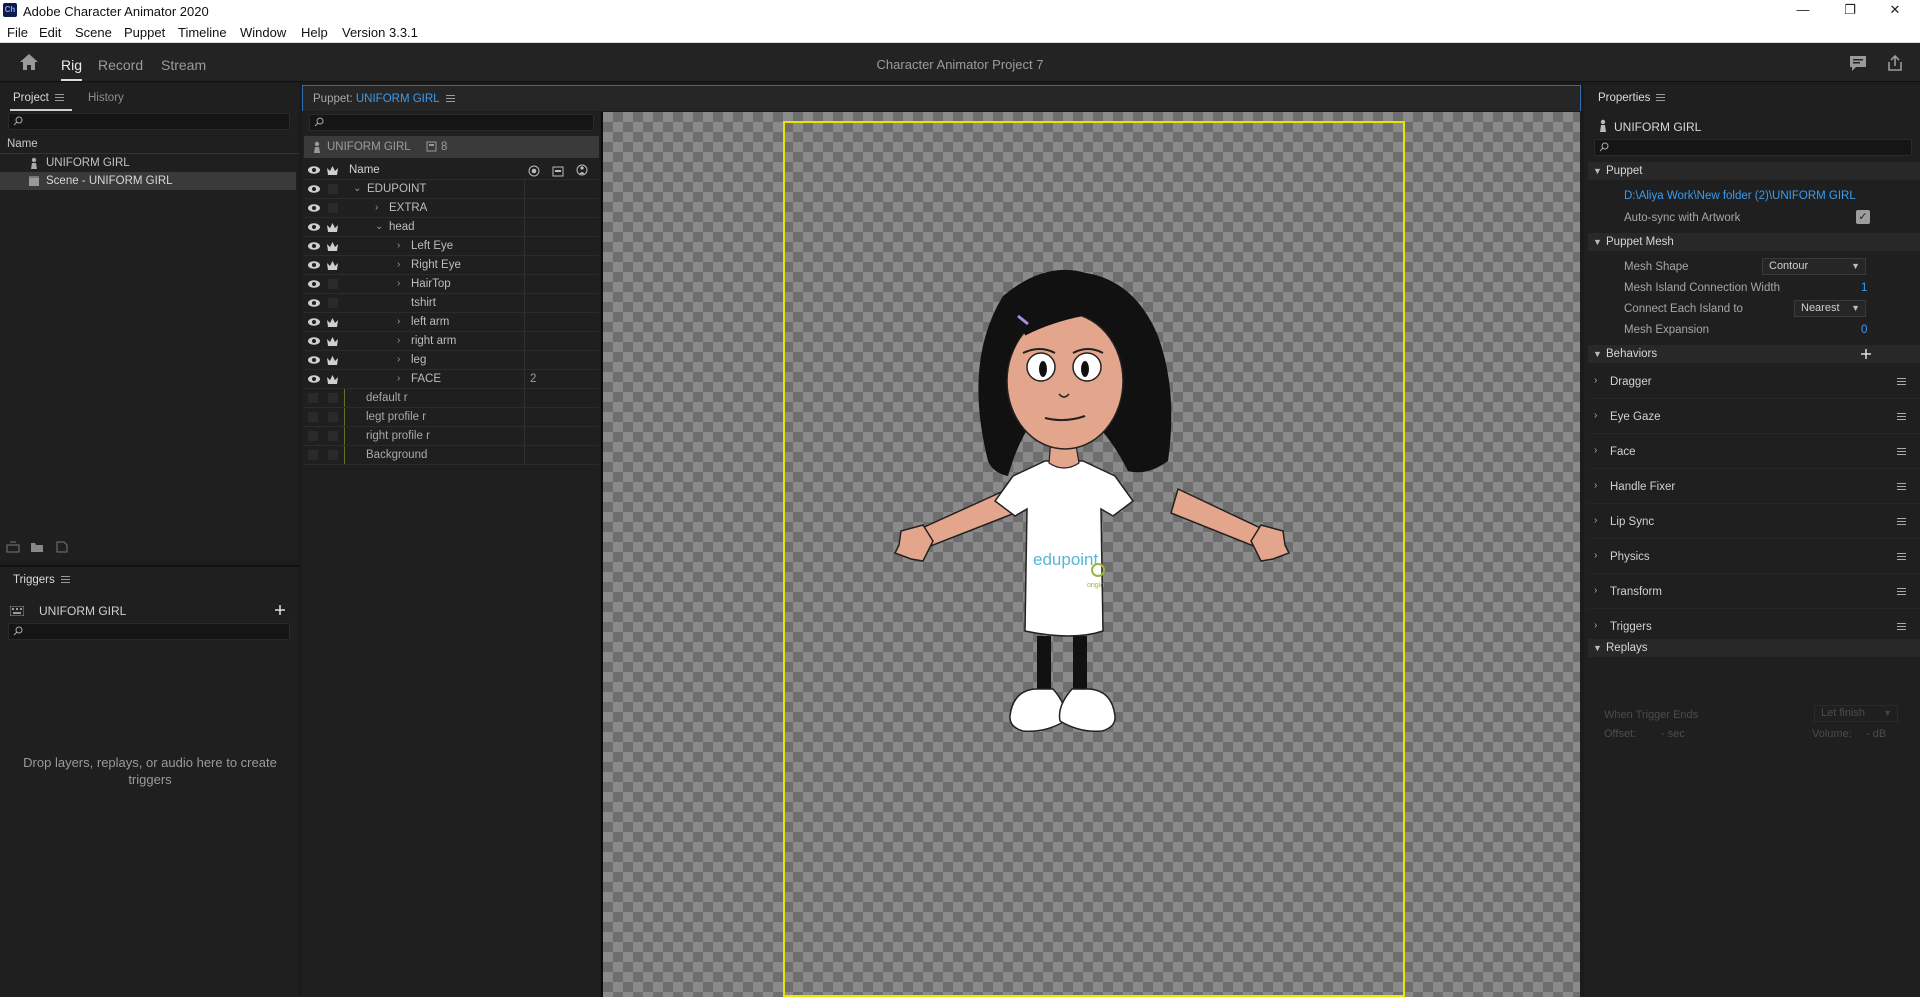 This screenshot has width=1920, height=997. Describe the element at coordinates (263, 32) in the screenshot. I see `menu-window: Window` at that location.